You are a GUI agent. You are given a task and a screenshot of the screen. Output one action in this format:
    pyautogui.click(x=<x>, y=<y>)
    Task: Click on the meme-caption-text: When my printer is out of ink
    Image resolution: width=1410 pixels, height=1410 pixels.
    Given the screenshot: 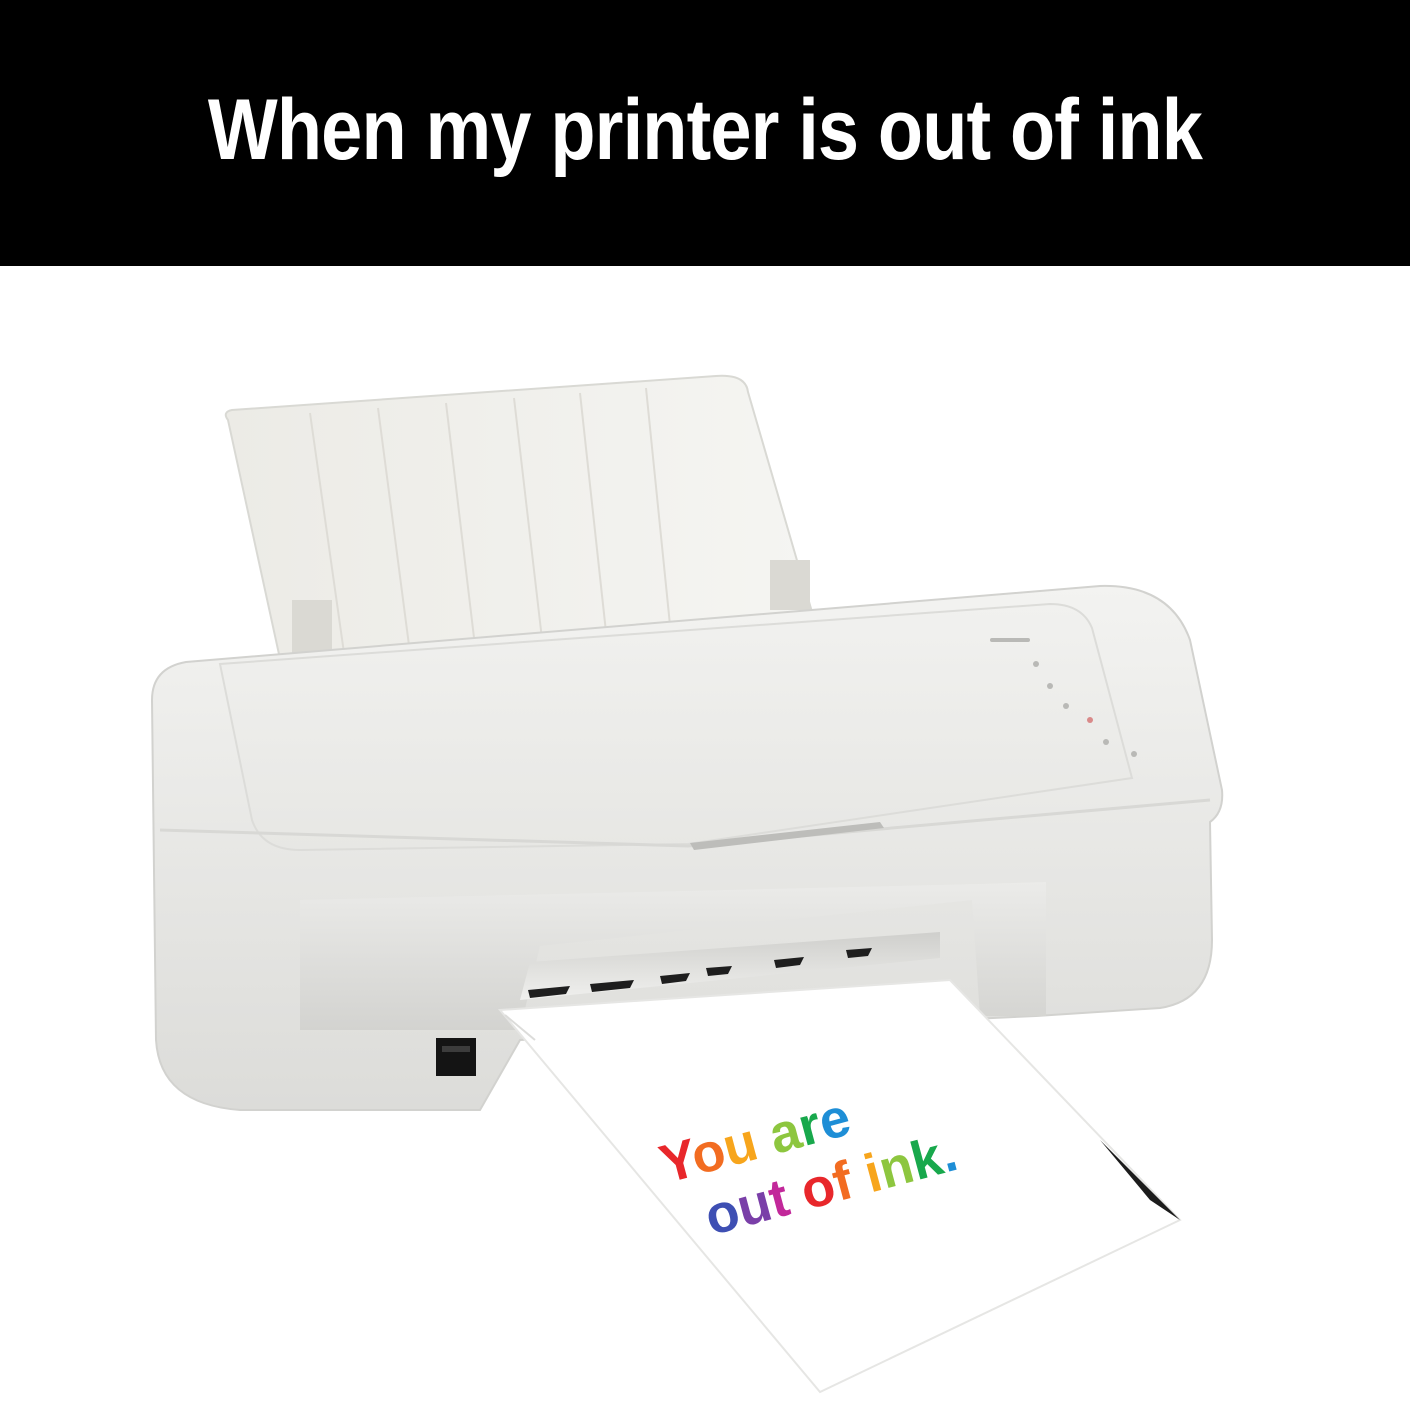 What is the action you would take?
    pyautogui.click(x=705, y=129)
    